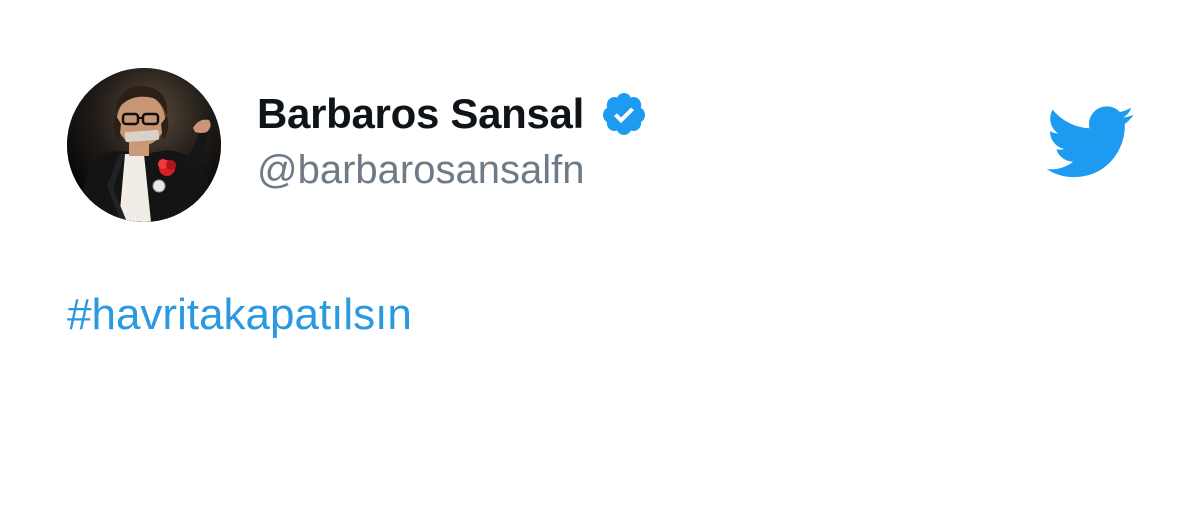 Image resolution: width=1200 pixels, height=518 pixels. I want to click on twitter-bird-icon, so click(1089, 144).